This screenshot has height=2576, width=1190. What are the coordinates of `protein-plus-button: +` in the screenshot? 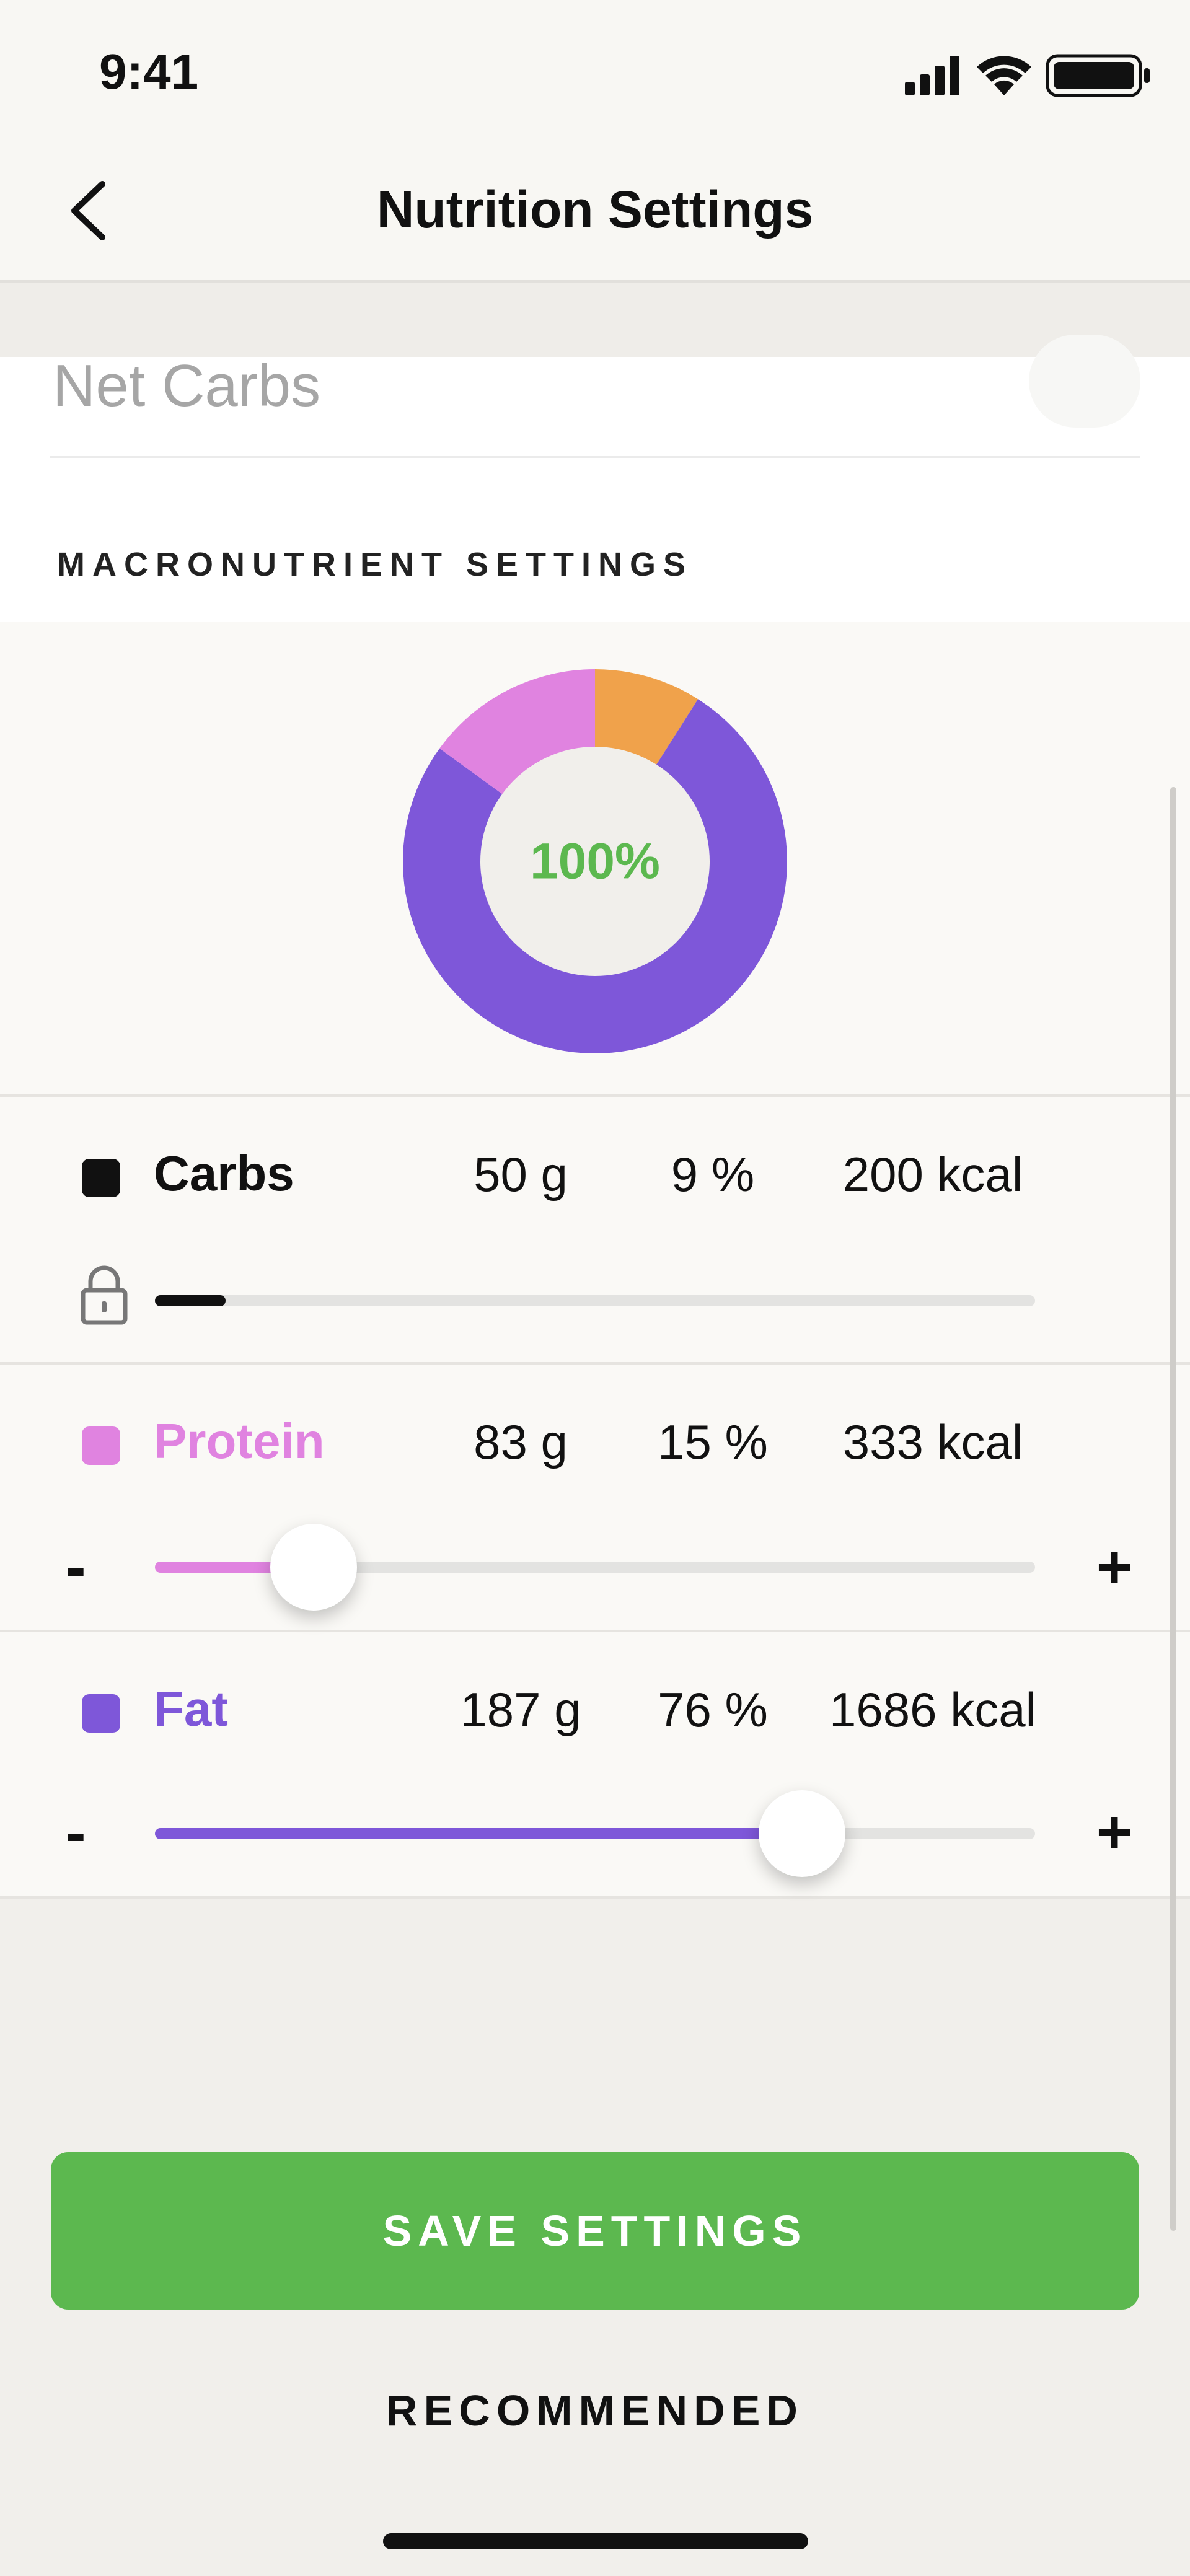 It's located at (1114, 1568).